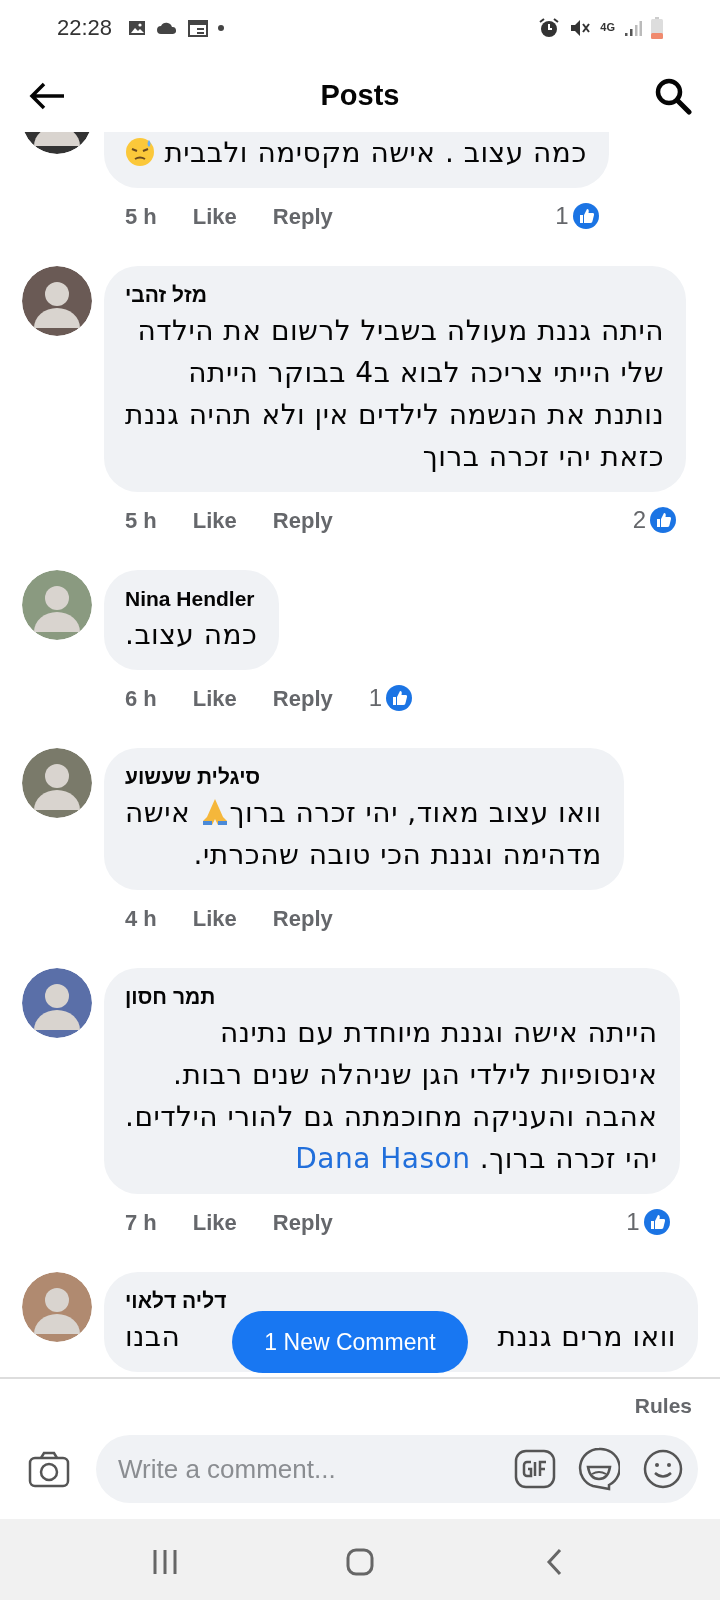  What do you see at coordinates (383, 1158) in the screenshot?
I see `mention-link: Dana Hason` at bounding box center [383, 1158].